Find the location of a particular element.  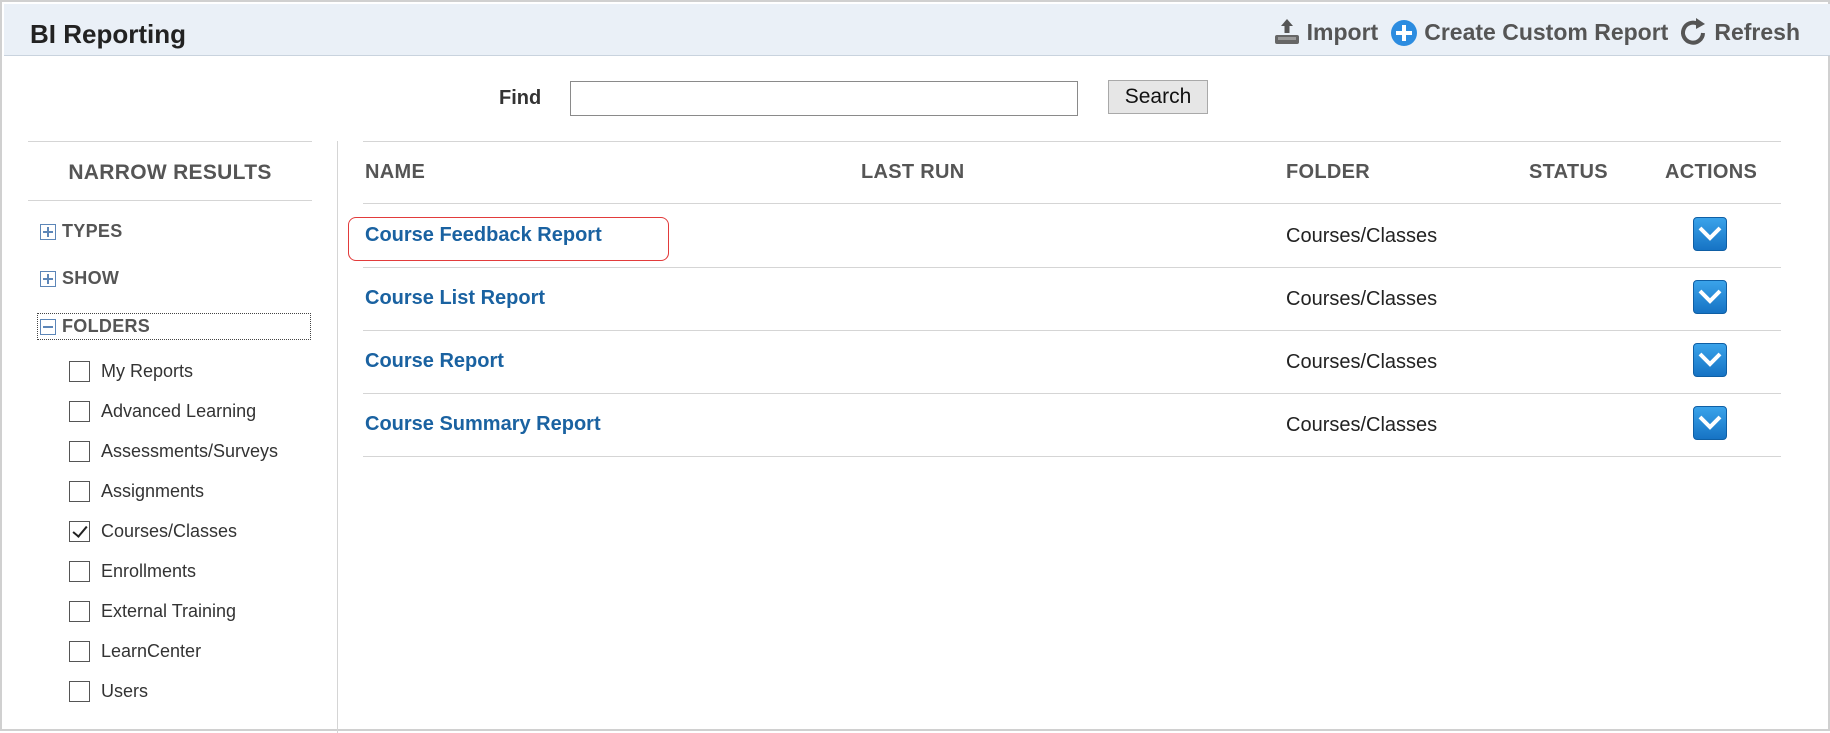

section-folders-label: FOLDERS is located at coordinates (106, 326).